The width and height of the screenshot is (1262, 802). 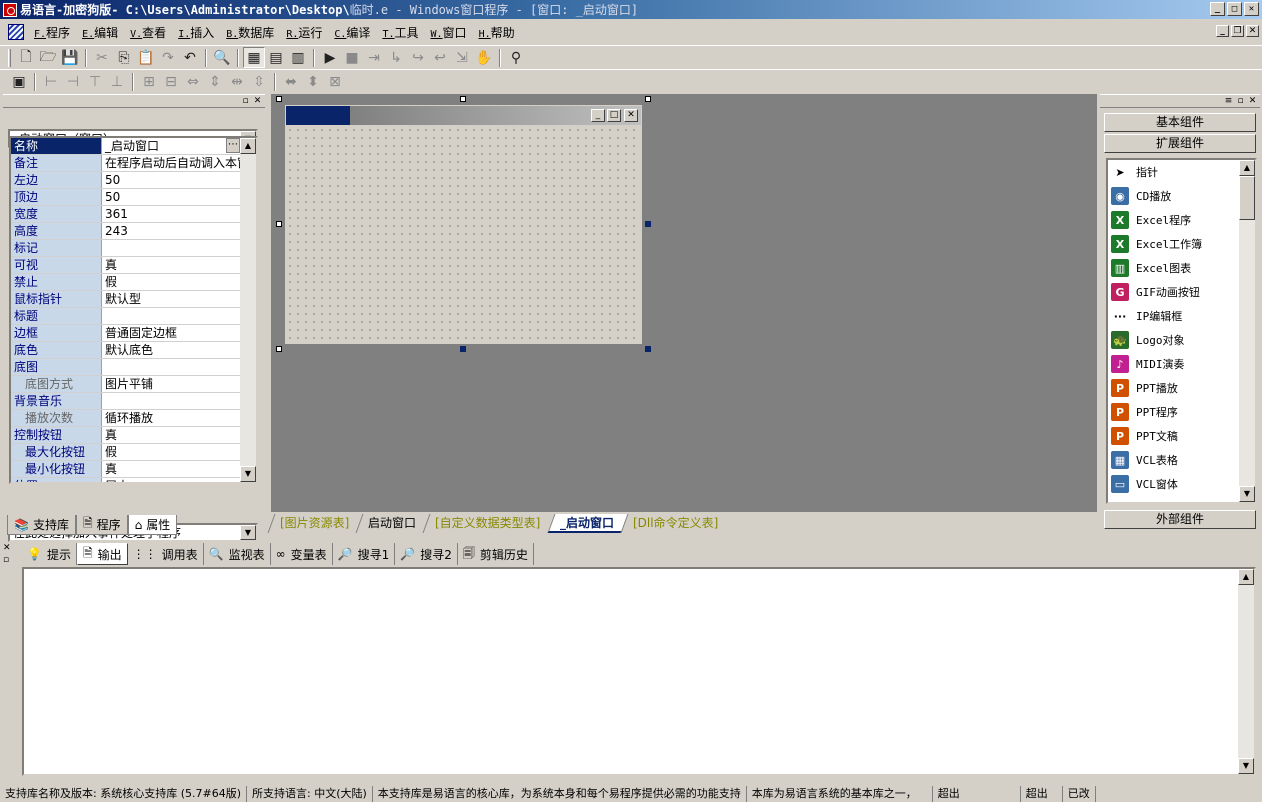 I want to click on find-icon: 🔍, so click(x=222, y=57).